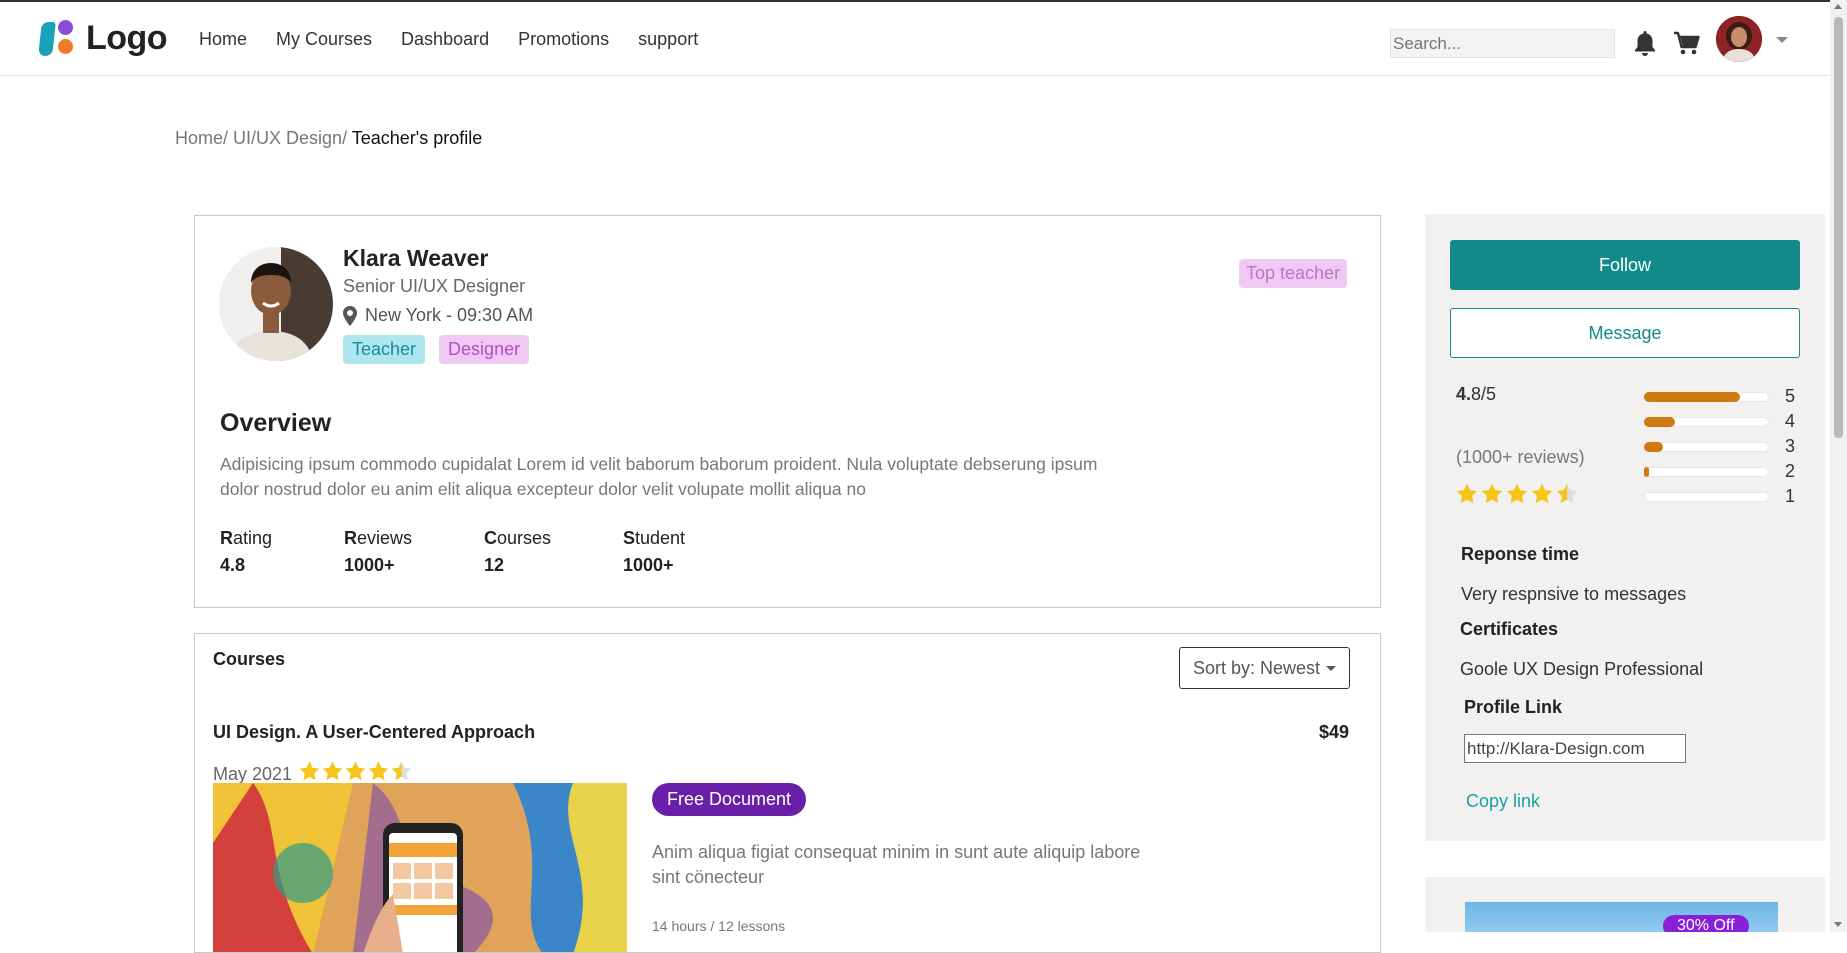  What do you see at coordinates (1790, 421) in the screenshot?
I see `rating-bar-label: 4` at bounding box center [1790, 421].